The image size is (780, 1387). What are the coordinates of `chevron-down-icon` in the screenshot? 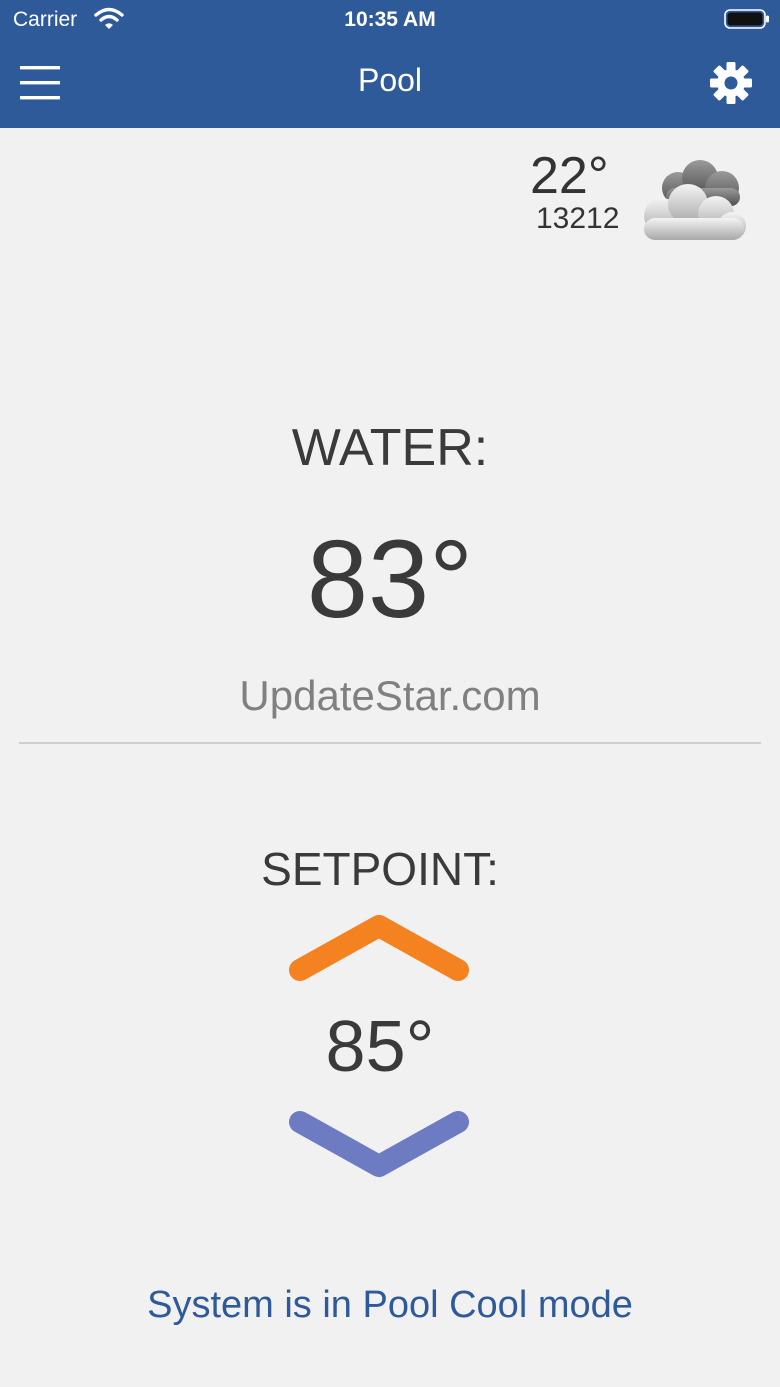 It's located at (379, 1144).